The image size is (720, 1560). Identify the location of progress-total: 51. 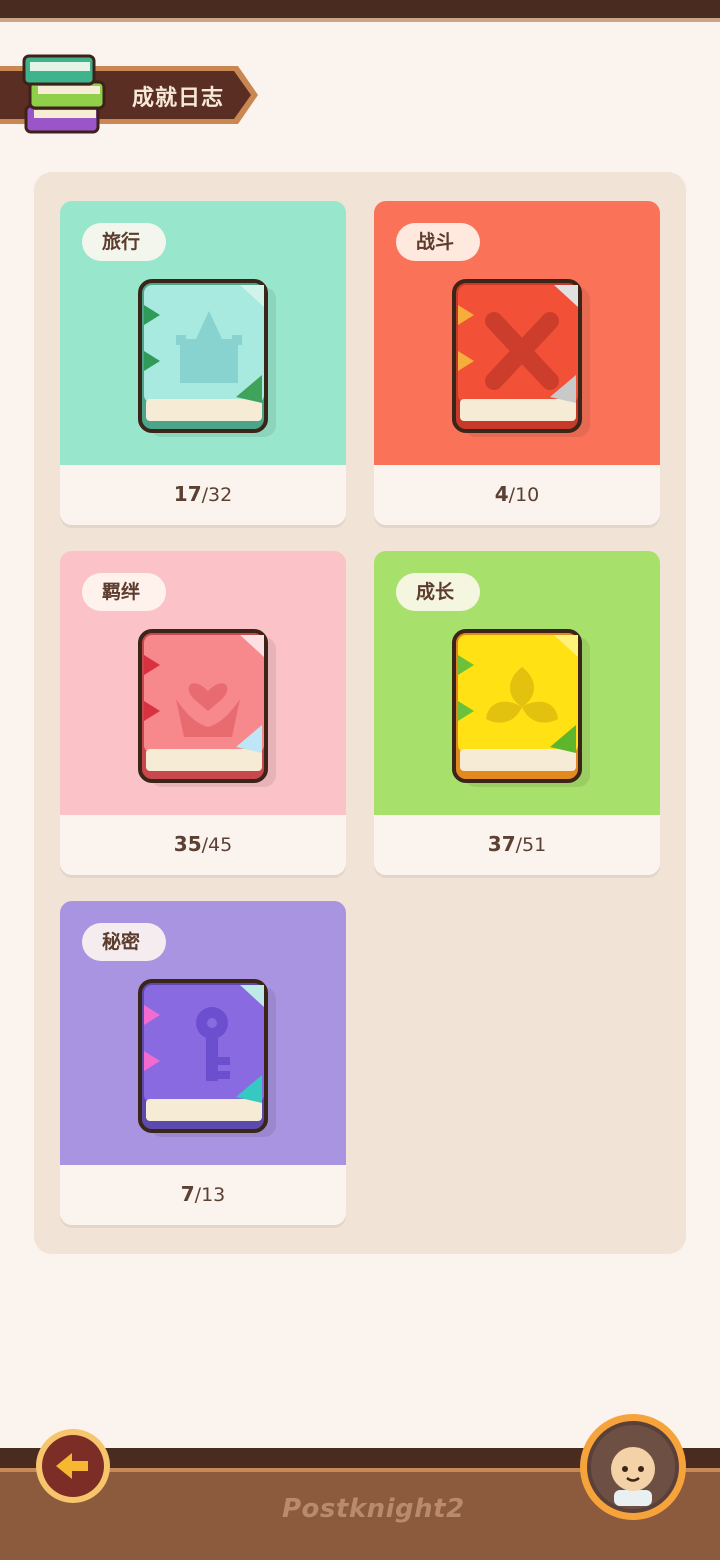
(534, 845).